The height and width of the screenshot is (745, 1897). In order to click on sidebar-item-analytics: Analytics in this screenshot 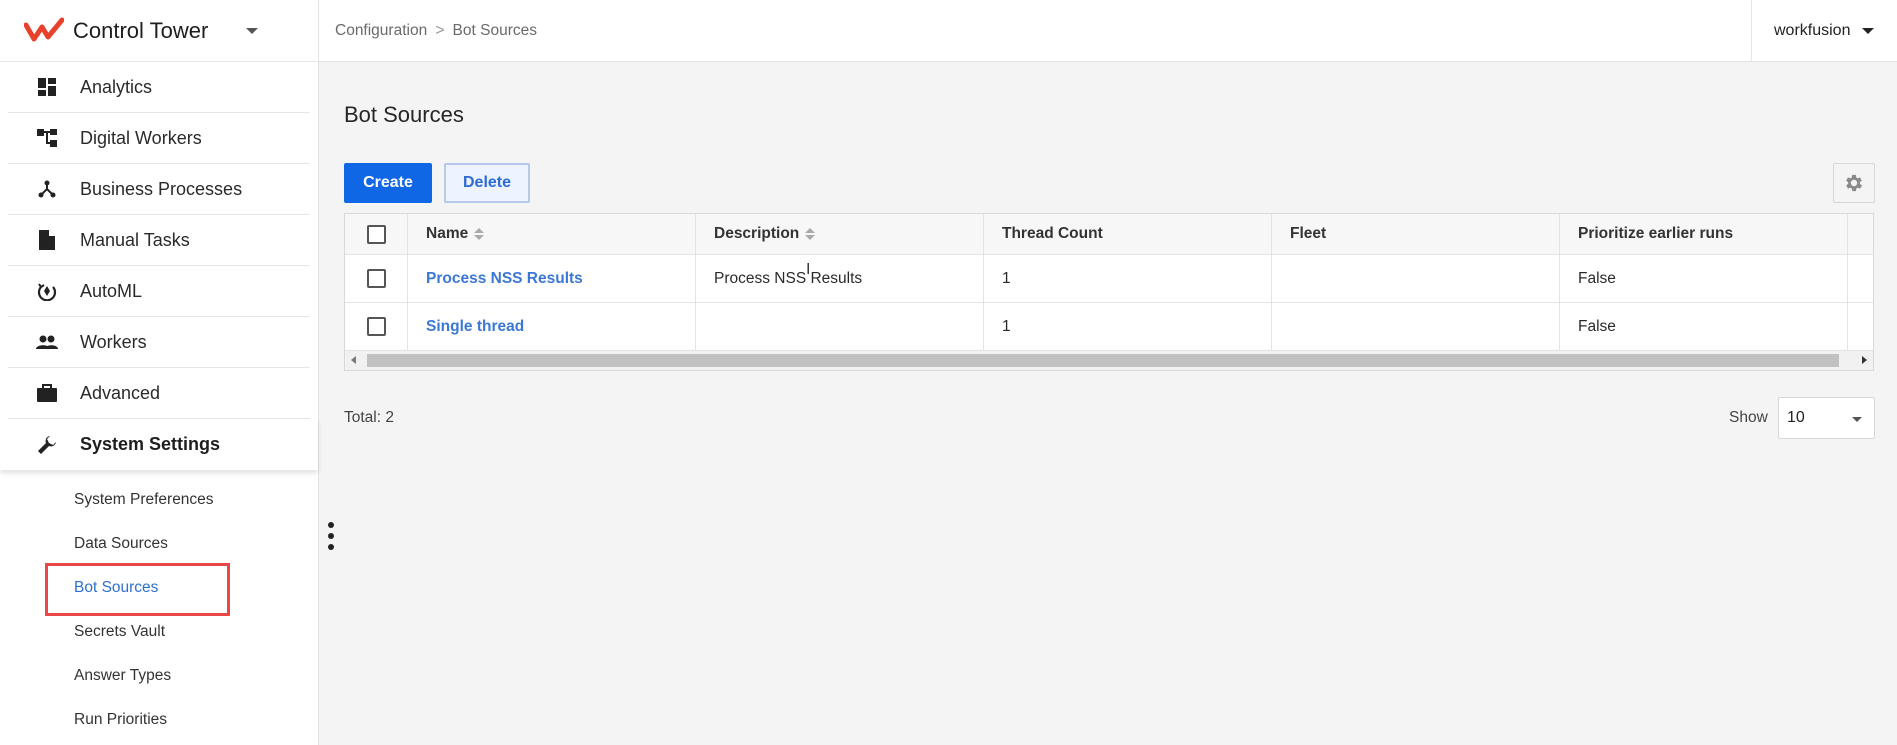, I will do `click(159, 87)`.